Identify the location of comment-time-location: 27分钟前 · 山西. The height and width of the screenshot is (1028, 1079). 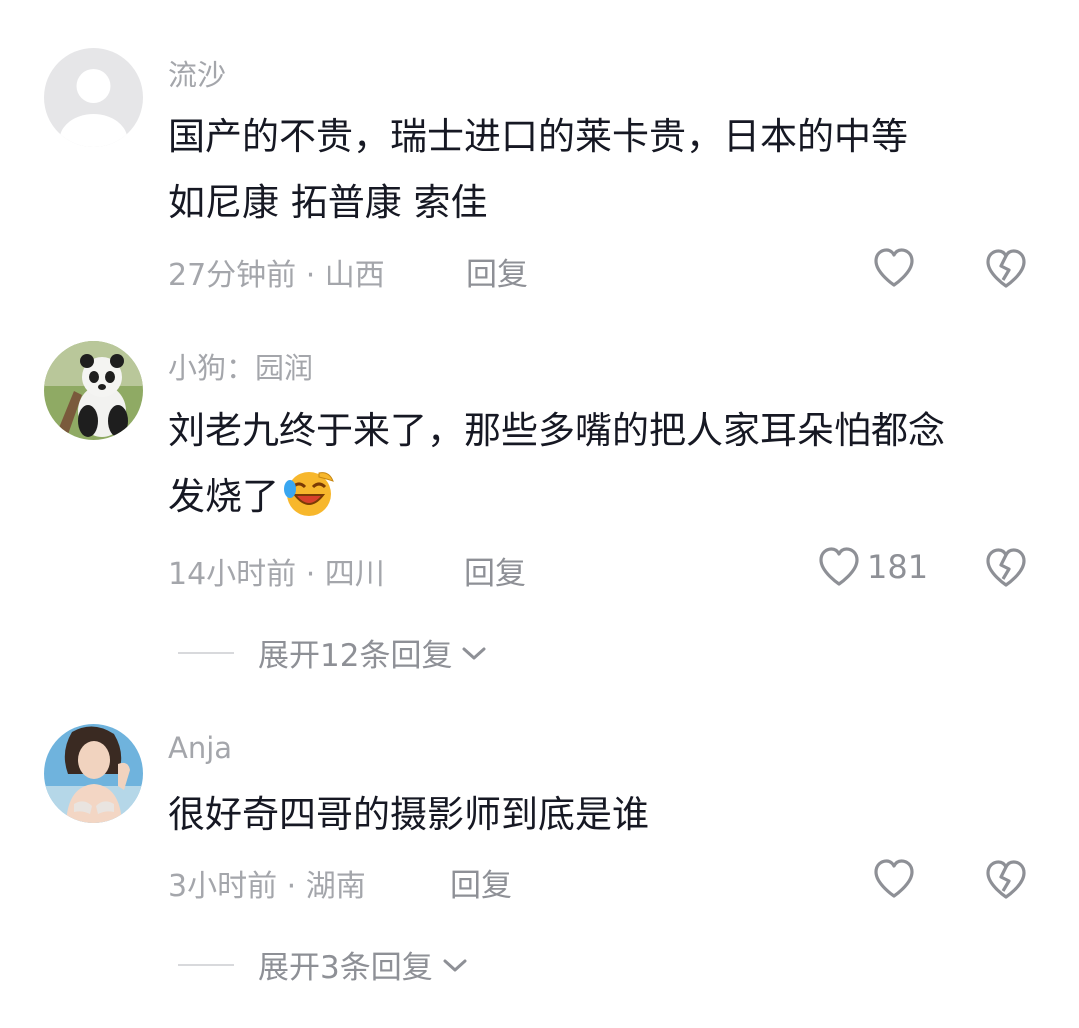
(276, 275).